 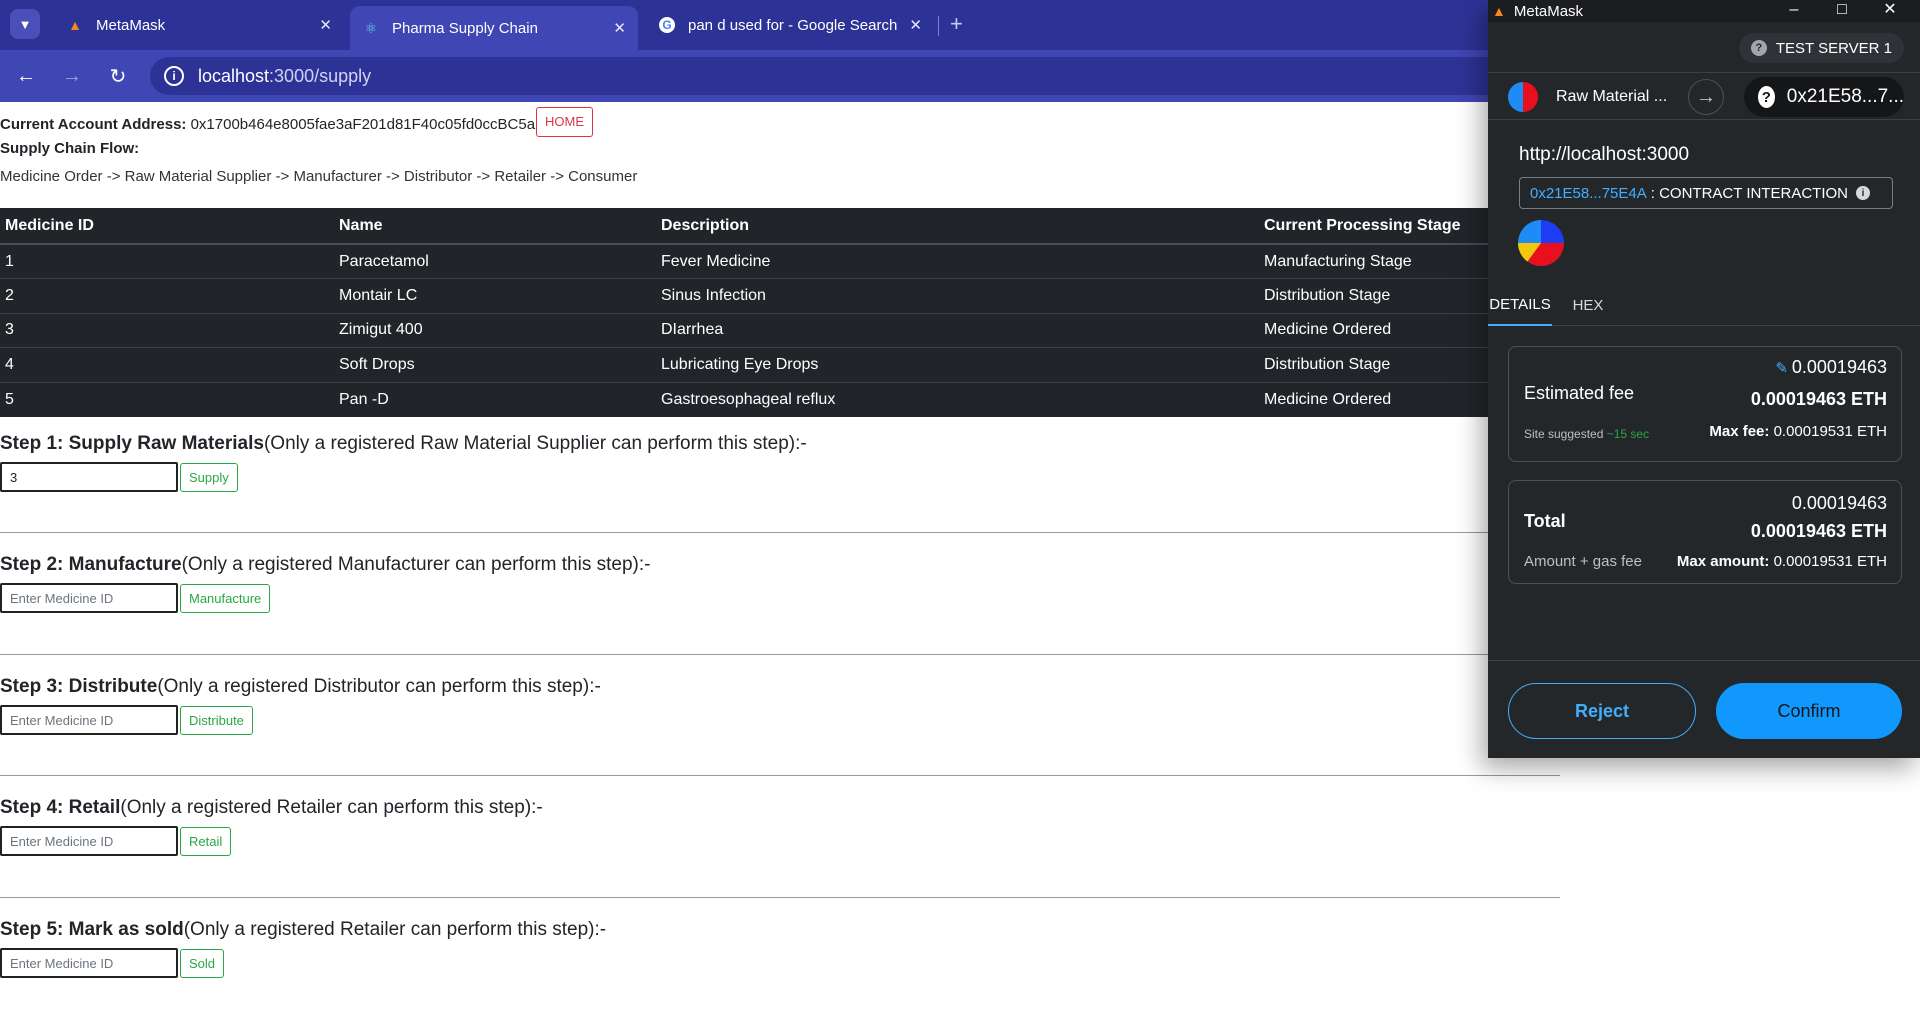 I want to click on total-value: 0.00019463, so click(x=1839, y=503).